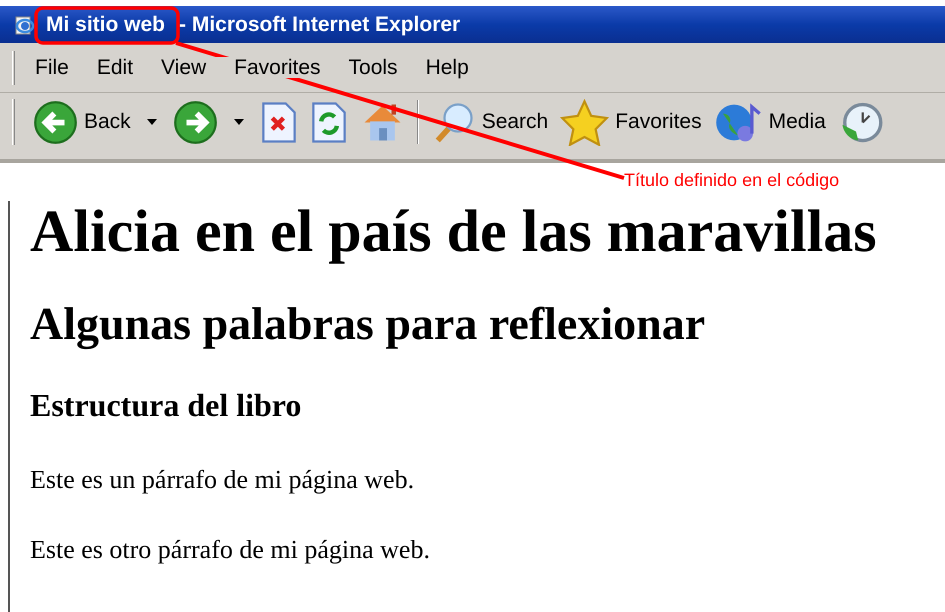 The width and height of the screenshot is (945, 612). What do you see at coordinates (732, 180) in the screenshot?
I see `annotation-label: Título definido en el código` at bounding box center [732, 180].